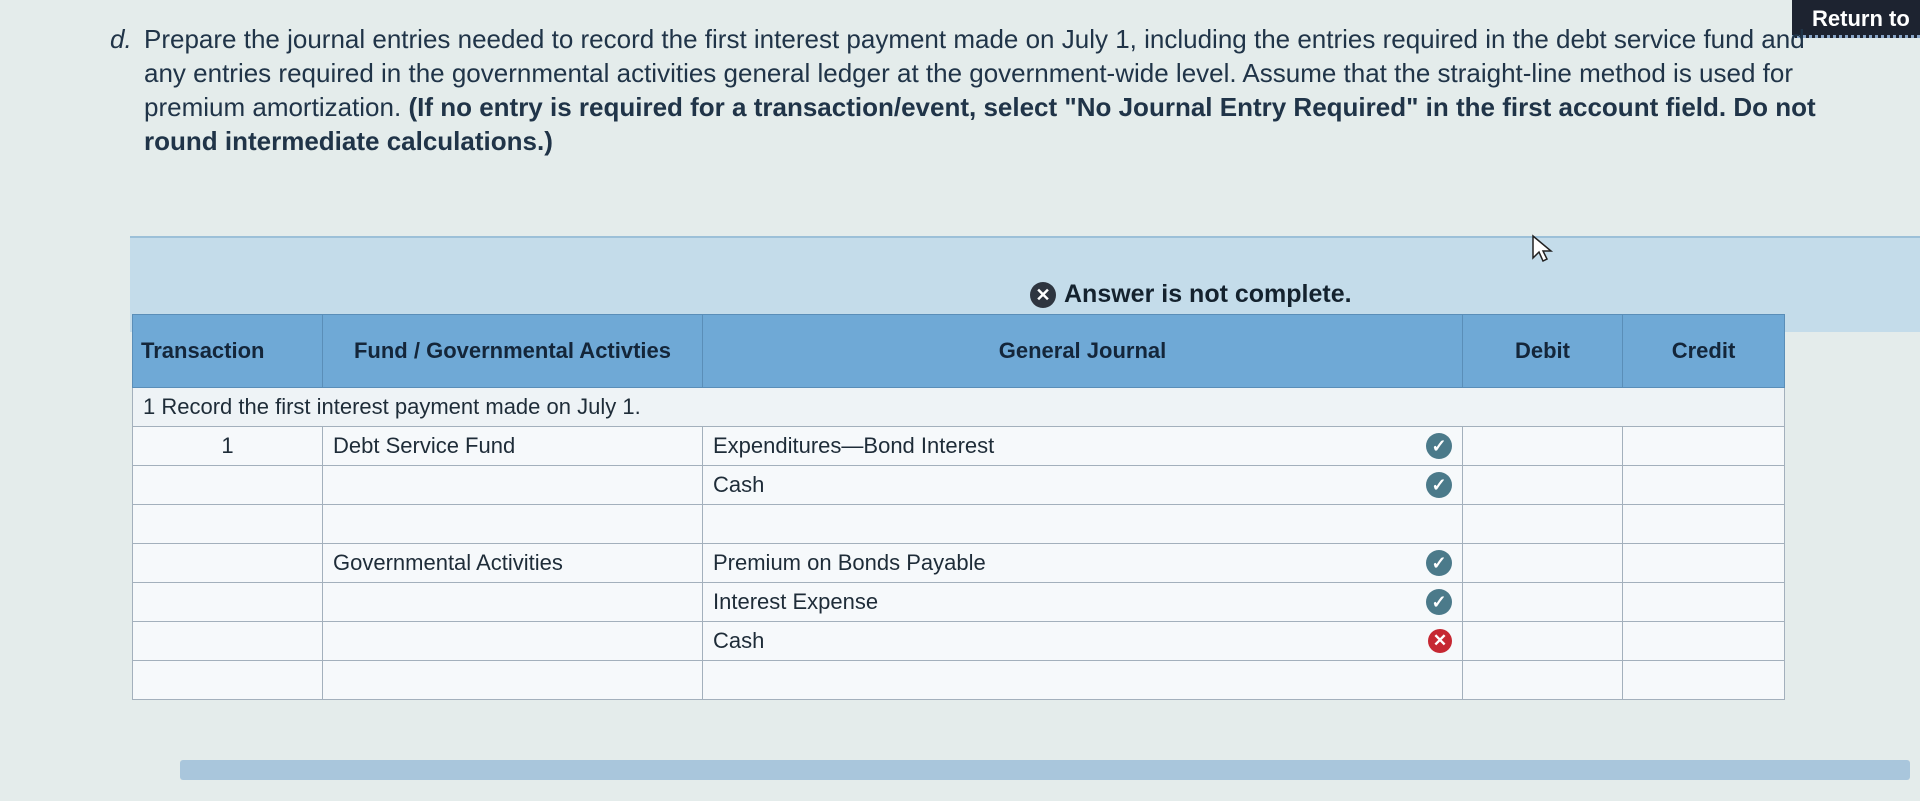 The width and height of the screenshot is (1920, 801). What do you see at coordinates (1542, 351) in the screenshot?
I see `header-debit: Debit` at bounding box center [1542, 351].